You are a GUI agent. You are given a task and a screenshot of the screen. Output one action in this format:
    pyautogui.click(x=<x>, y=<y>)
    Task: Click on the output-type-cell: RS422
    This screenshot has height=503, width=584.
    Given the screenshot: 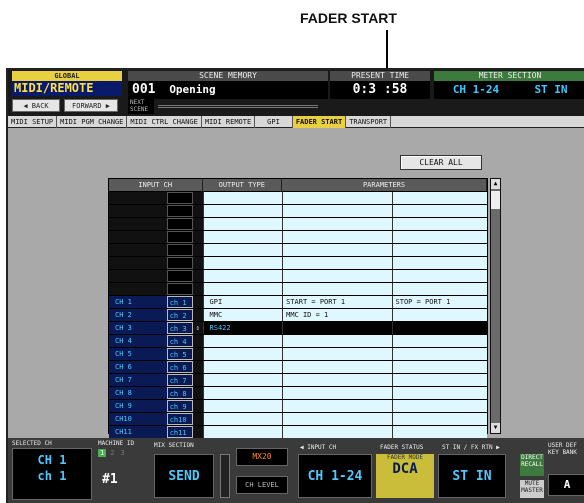 What is the action you would take?
    pyautogui.click(x=242, y=328)
    